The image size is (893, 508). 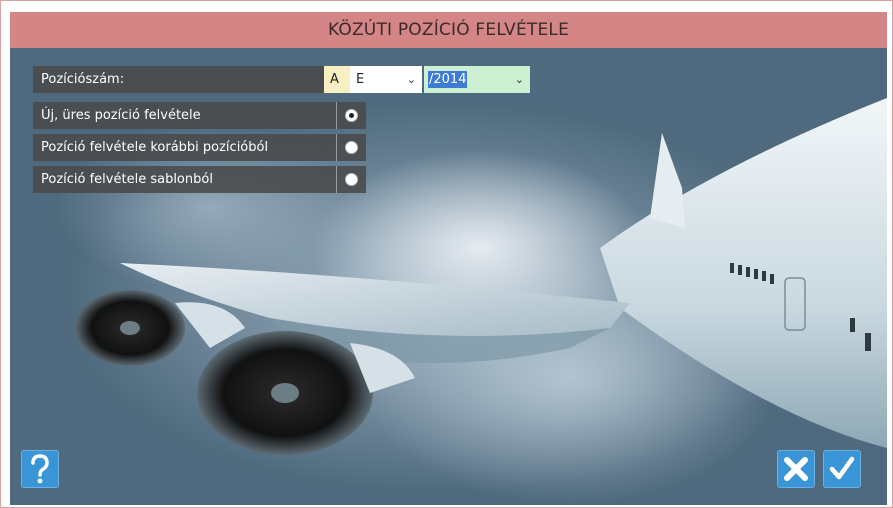 I want to click on cancel-button, so click(x=796, y=469).